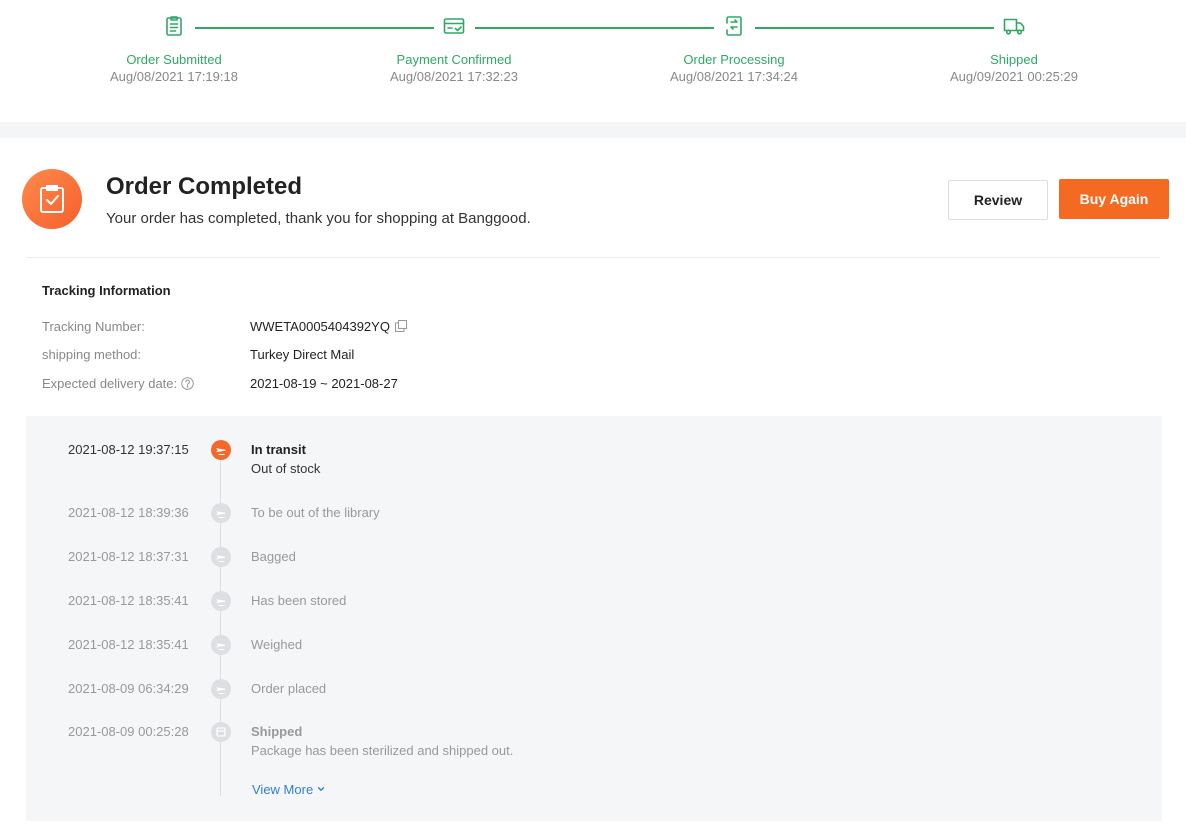 This screenshot has height=833, width=1186. I want to click on step-shipped: Shipped Aug/09/2021 00:25:29, so click(1014, 48).